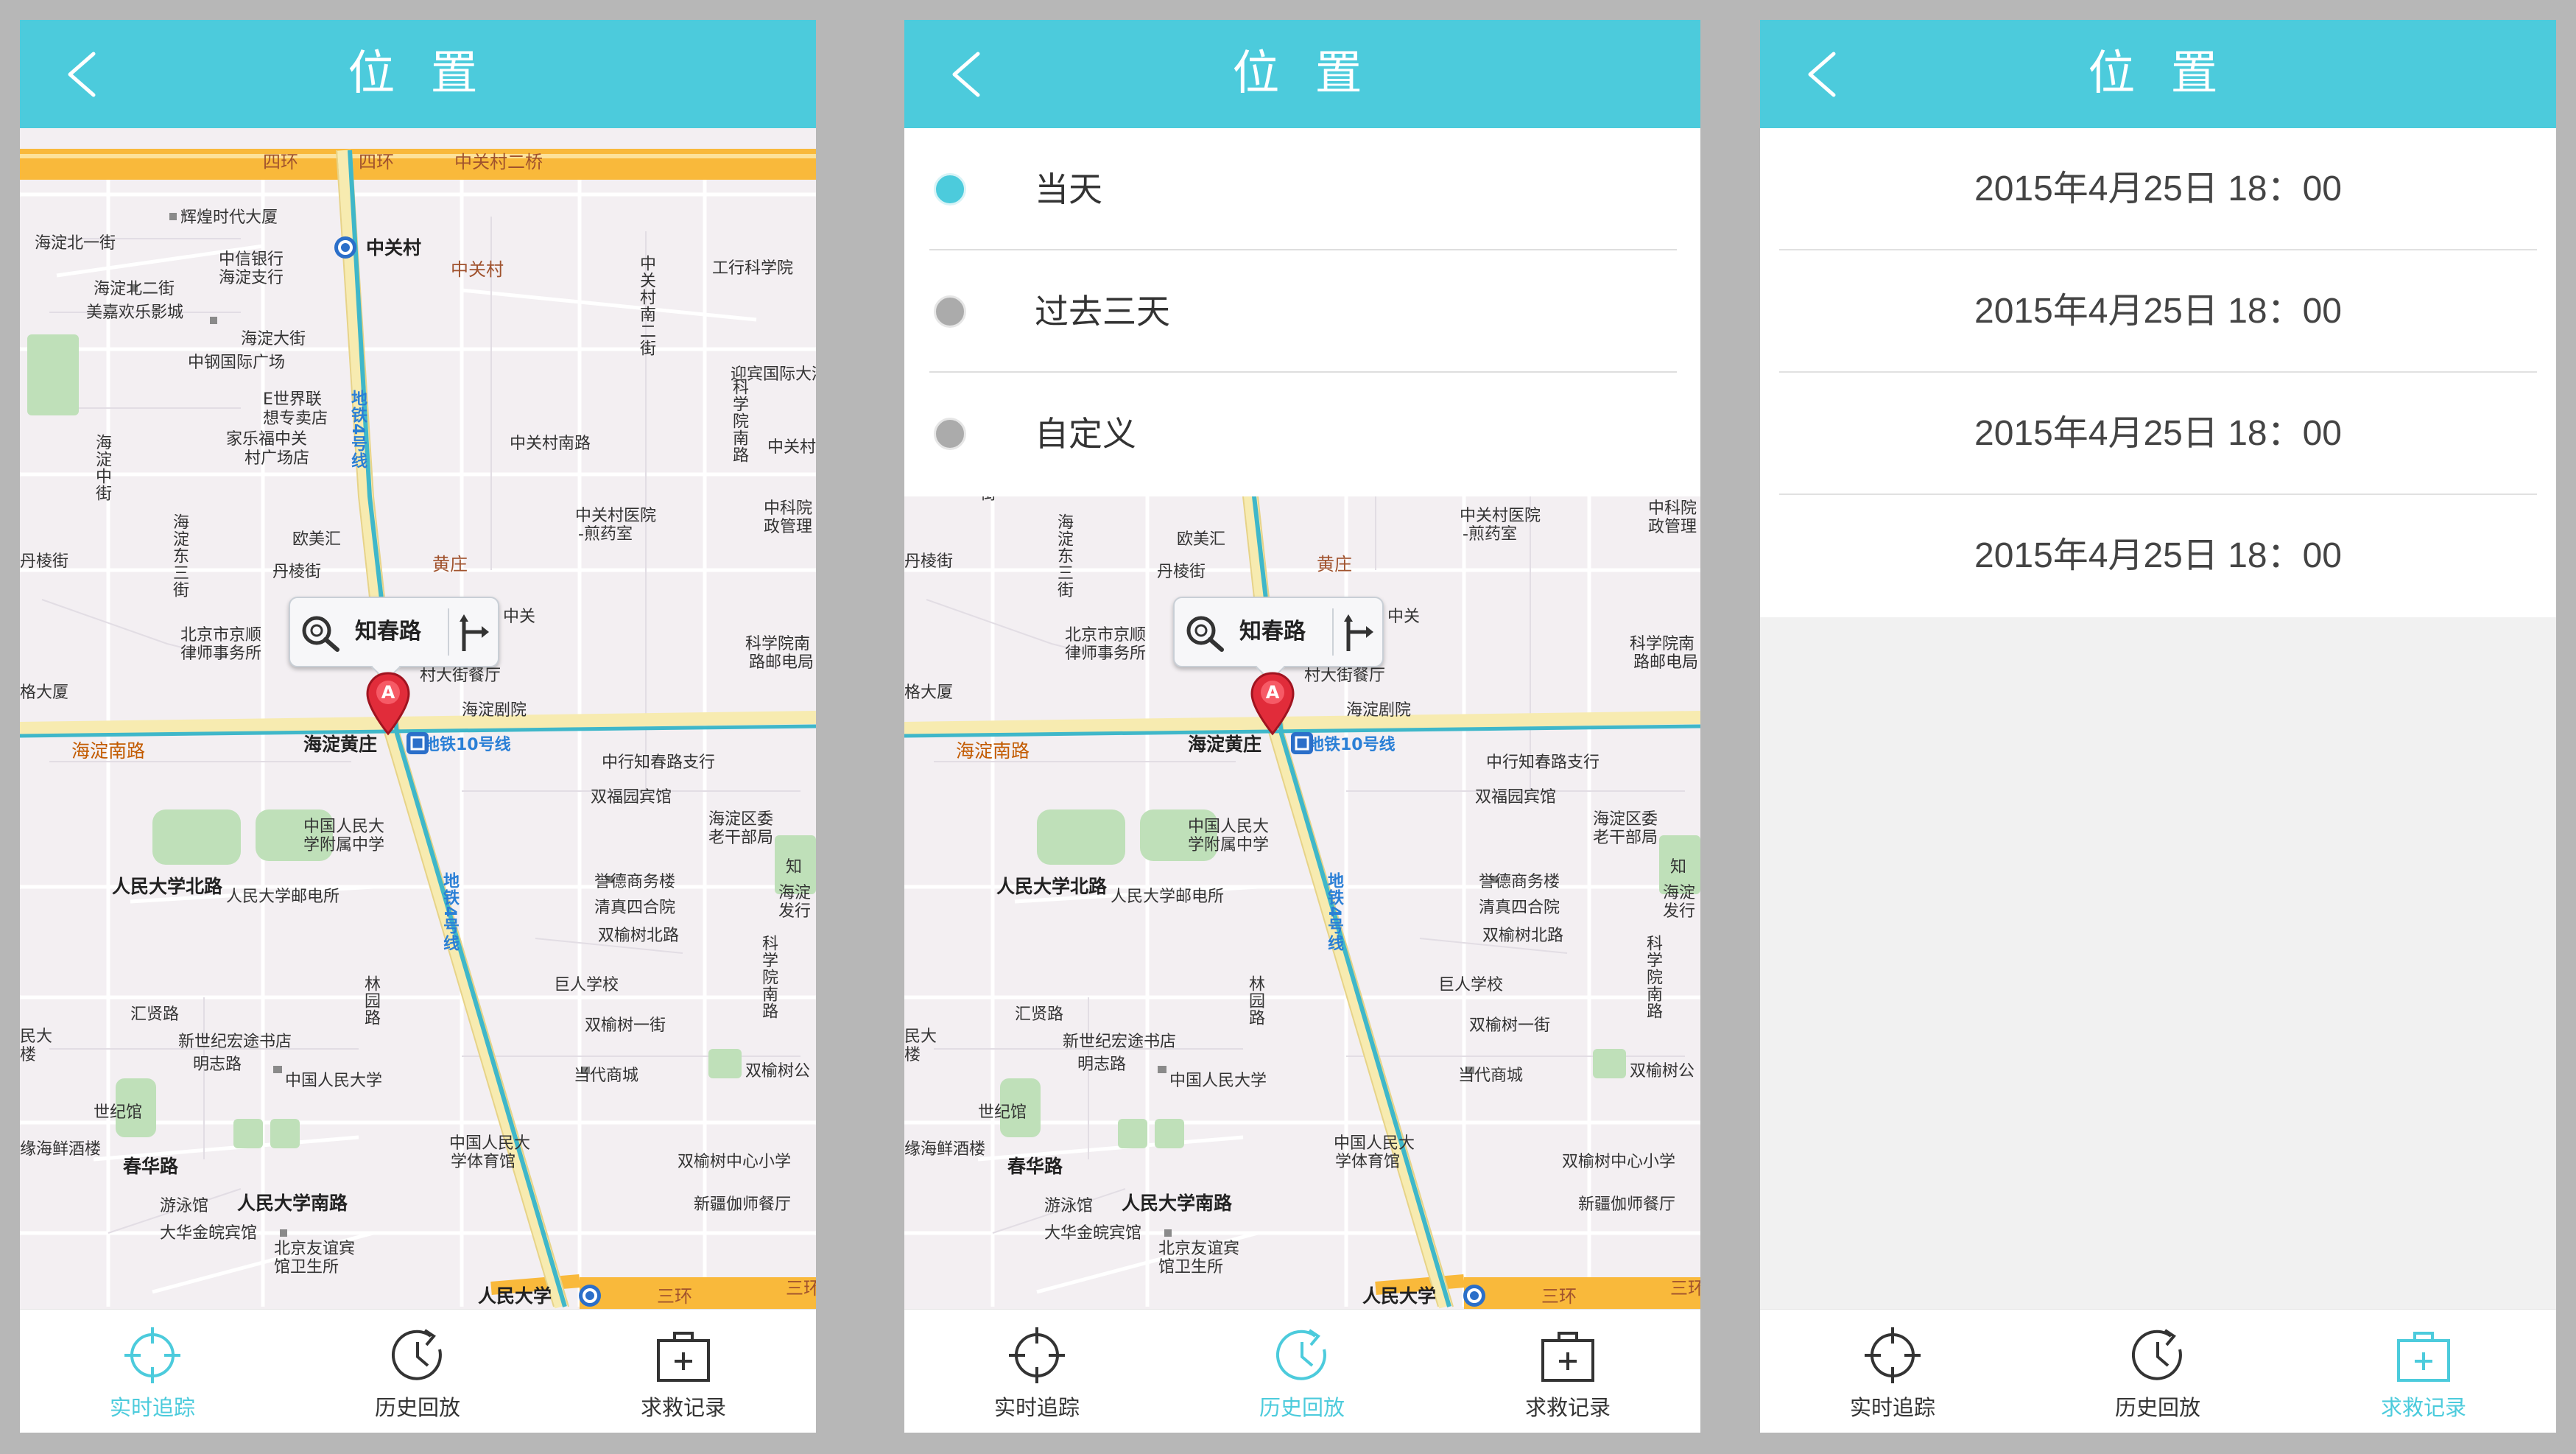 The height and width of the screenshot is (1454, 2576). I want to click on map-label: 丹棱街, so click(929, 561).